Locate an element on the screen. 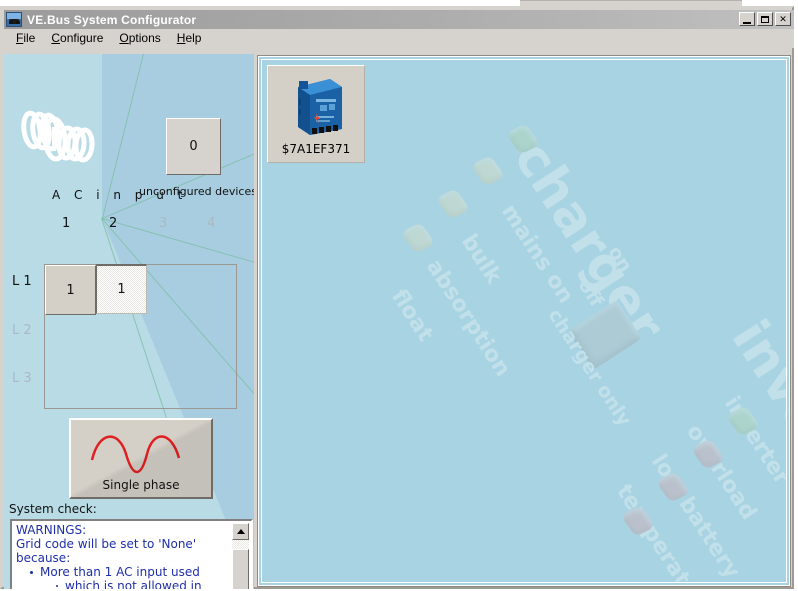  watermark-state-temperature: temperature is located at coordinates (664, 531).